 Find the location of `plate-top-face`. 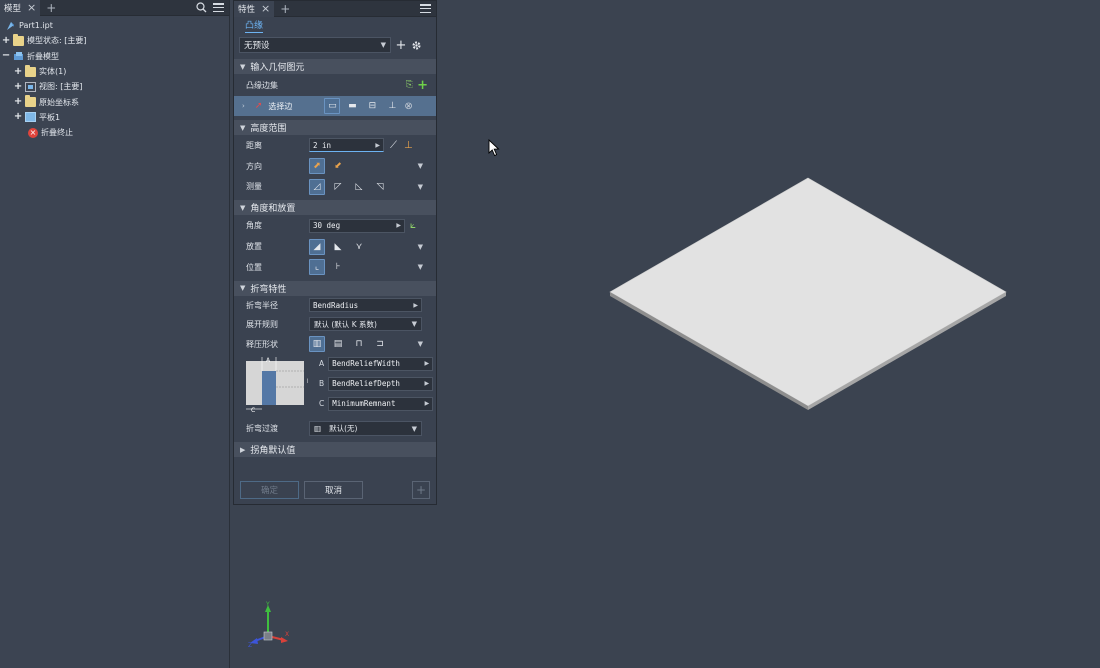

plate-top-face is located at coordinates (808, 292).